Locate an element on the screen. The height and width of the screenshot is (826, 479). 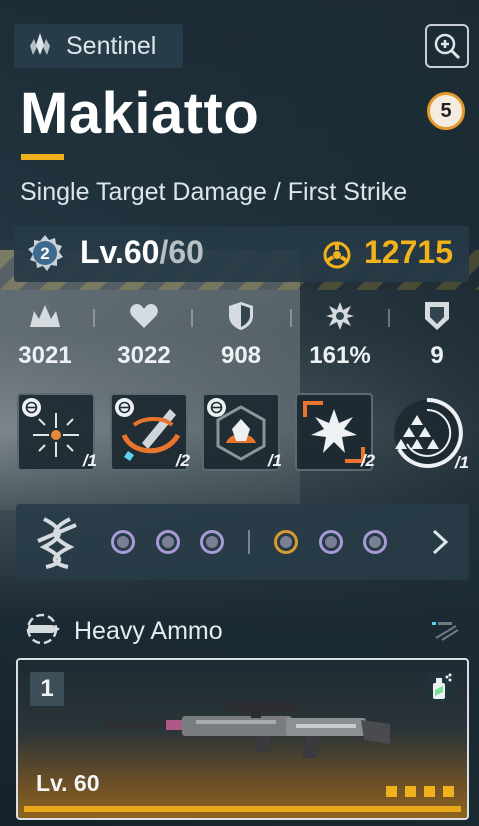
class-tag: Sentinel is located at coordinates (98, 46).